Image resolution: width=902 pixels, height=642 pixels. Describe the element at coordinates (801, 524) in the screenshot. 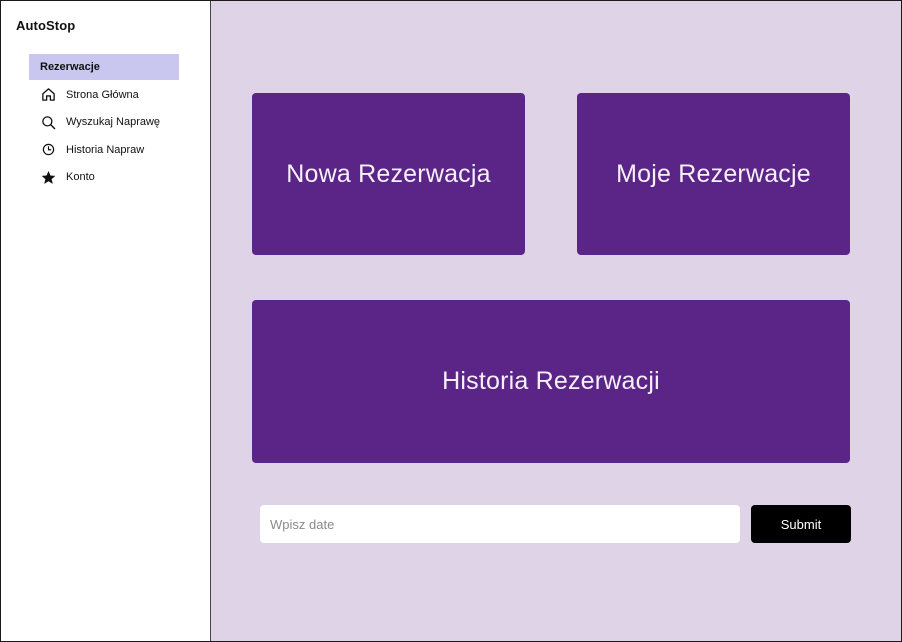

I see `submit-button: Submit` at that location.